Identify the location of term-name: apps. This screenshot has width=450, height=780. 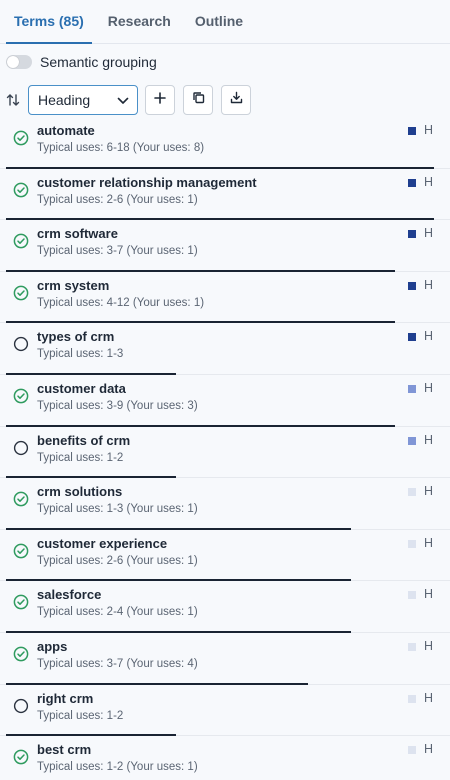
(52, 646).